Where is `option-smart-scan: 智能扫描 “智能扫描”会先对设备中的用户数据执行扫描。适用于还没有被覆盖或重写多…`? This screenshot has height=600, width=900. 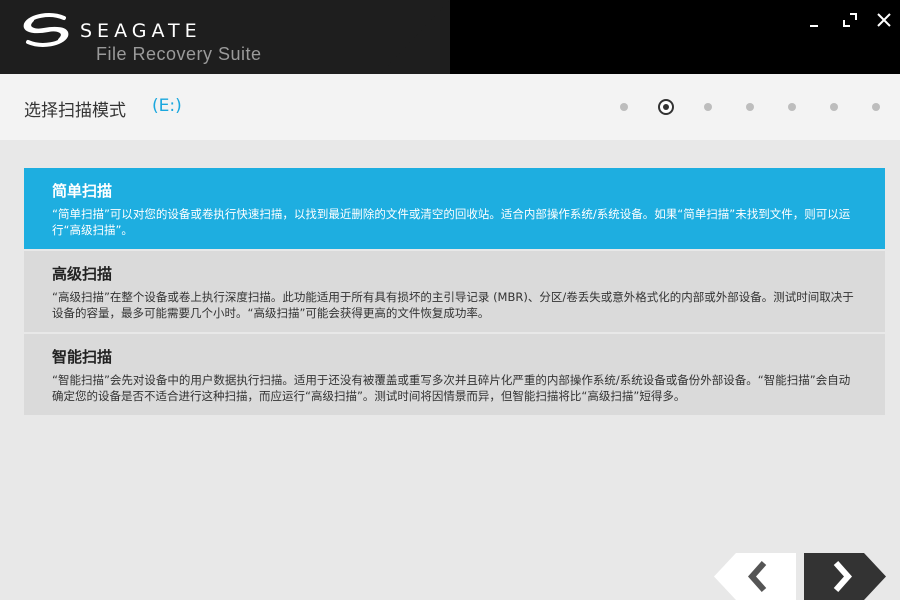 option-smart-scan: 智能扫描 “智能扫描”会先对设备中的用户数据执行扫描。适用于还没有被覆盖或重写多… is located at coordinates (454, 374).